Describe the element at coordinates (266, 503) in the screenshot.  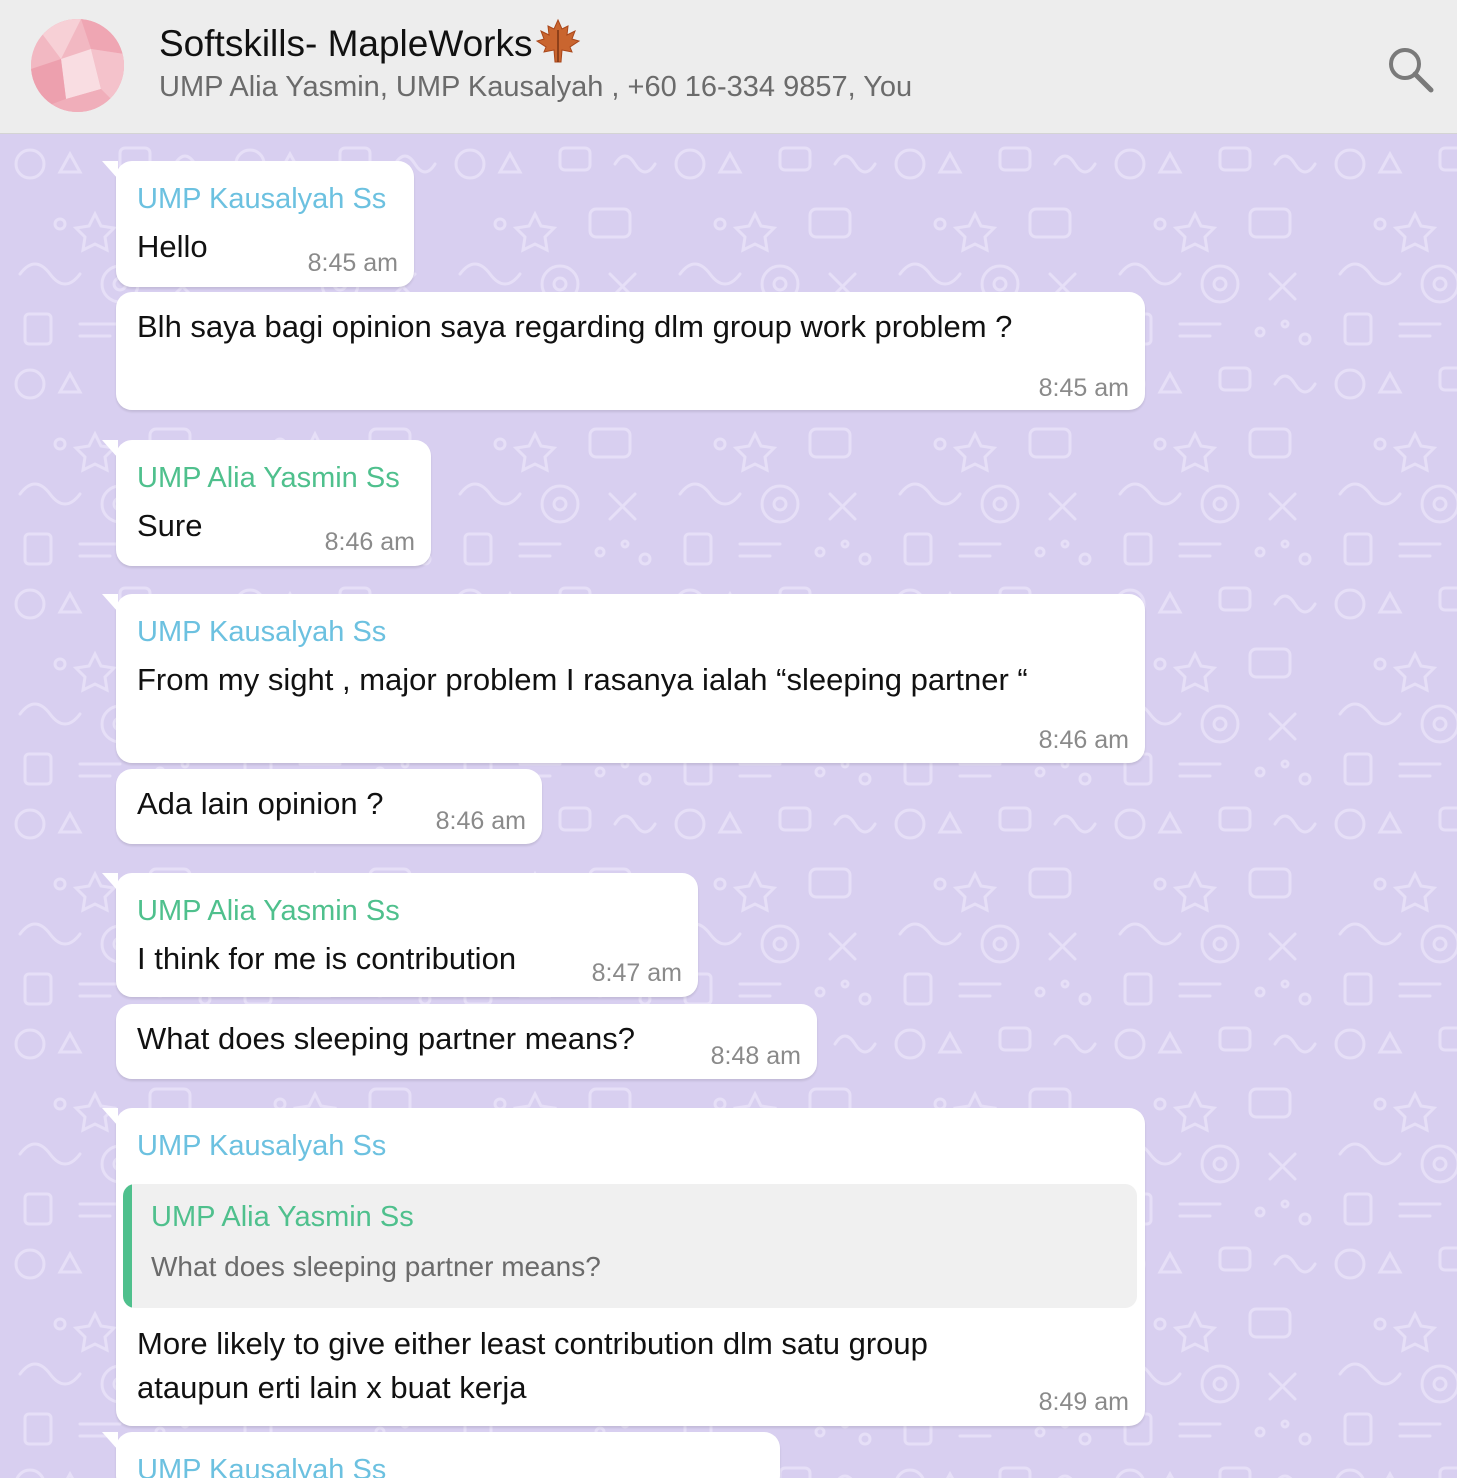
I see `message-bubble: UMP Alia Yasmin Ss Sure 8:46 am` at that location.